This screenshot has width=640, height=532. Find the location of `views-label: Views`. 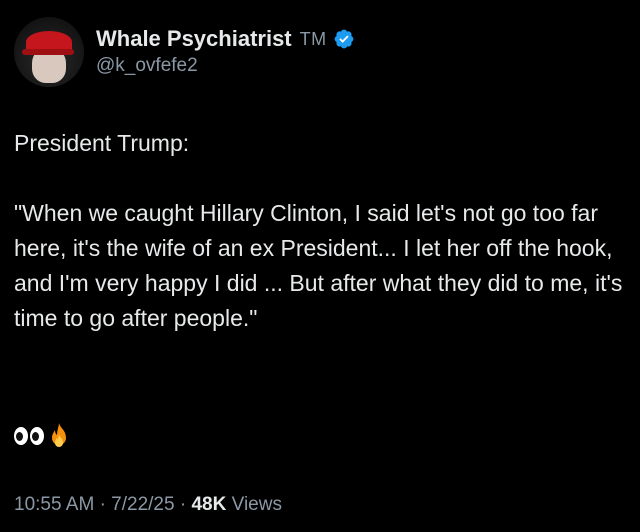

views-label: Views is located at coordinates (256, 504).